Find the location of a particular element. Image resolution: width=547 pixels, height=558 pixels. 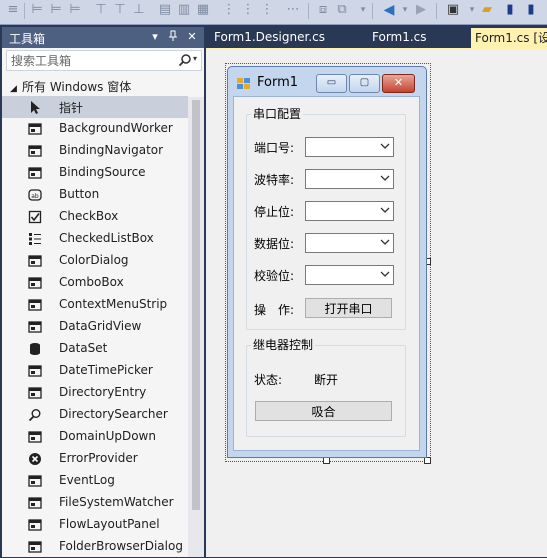

size-to-grid-icon: ▦ is located at coordinates (203, 10).